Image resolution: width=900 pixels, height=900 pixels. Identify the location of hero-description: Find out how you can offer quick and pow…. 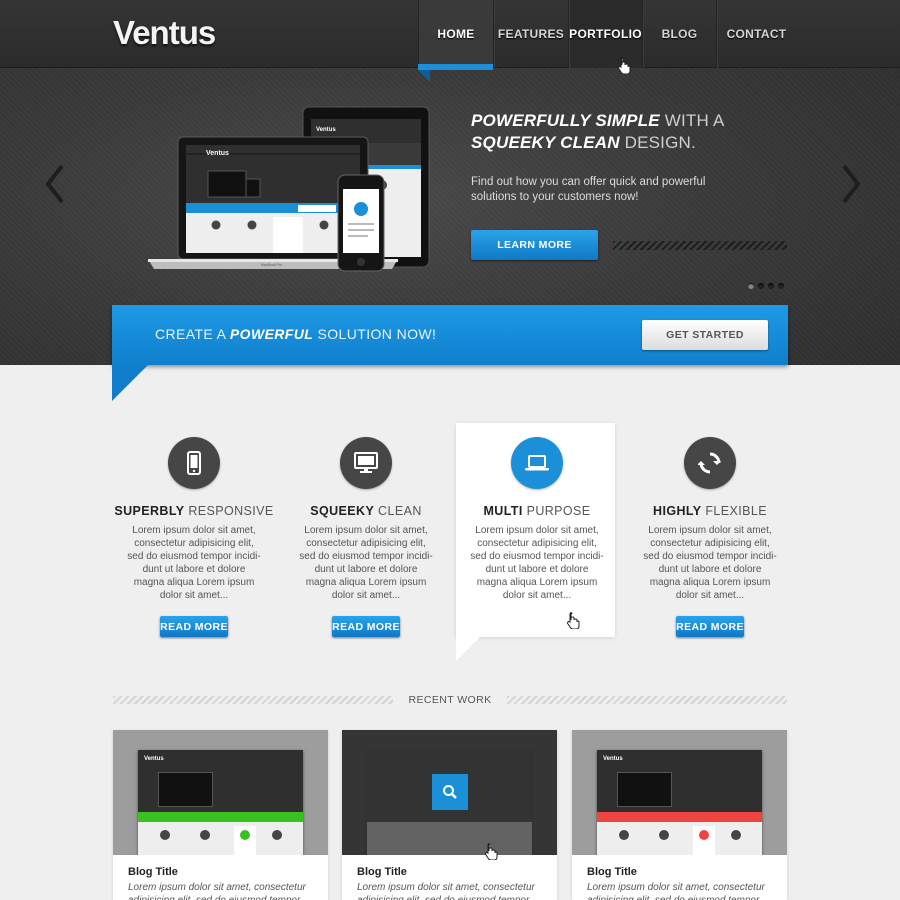
(588, 189).